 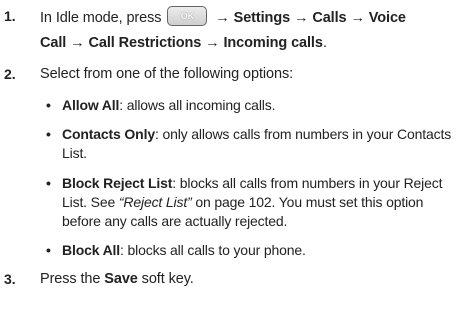 I want to click on step-text: Press the, so click(x=72, y=279).